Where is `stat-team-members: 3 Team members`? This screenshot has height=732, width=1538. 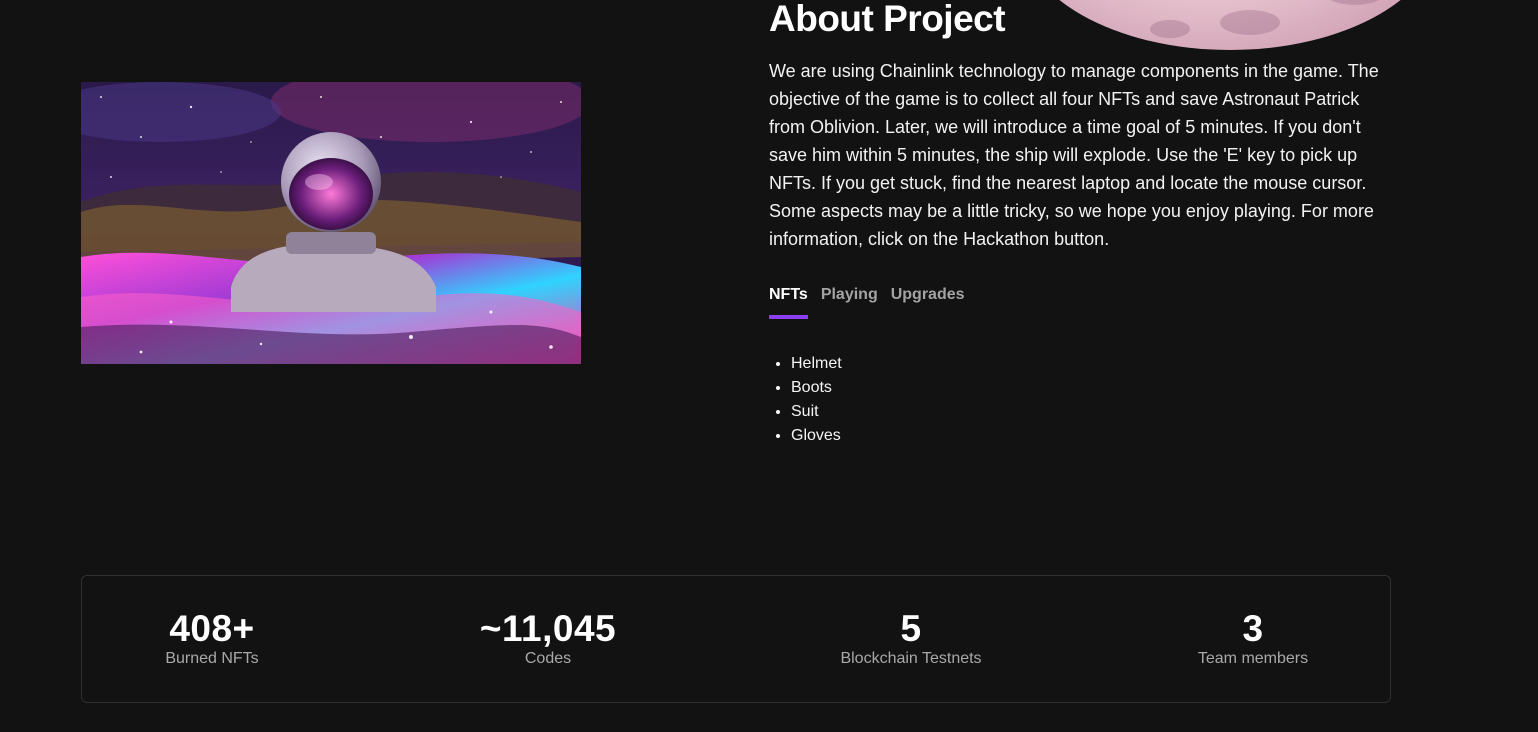 stat-team-members: 3 Team members is located at coordinates (1253, 639).